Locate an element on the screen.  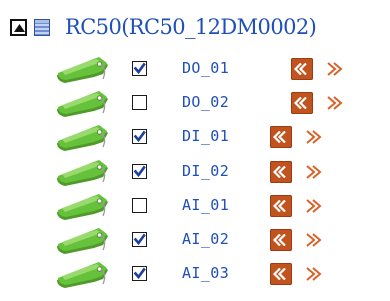
collapse-icon is located at coordinates (18, 27).